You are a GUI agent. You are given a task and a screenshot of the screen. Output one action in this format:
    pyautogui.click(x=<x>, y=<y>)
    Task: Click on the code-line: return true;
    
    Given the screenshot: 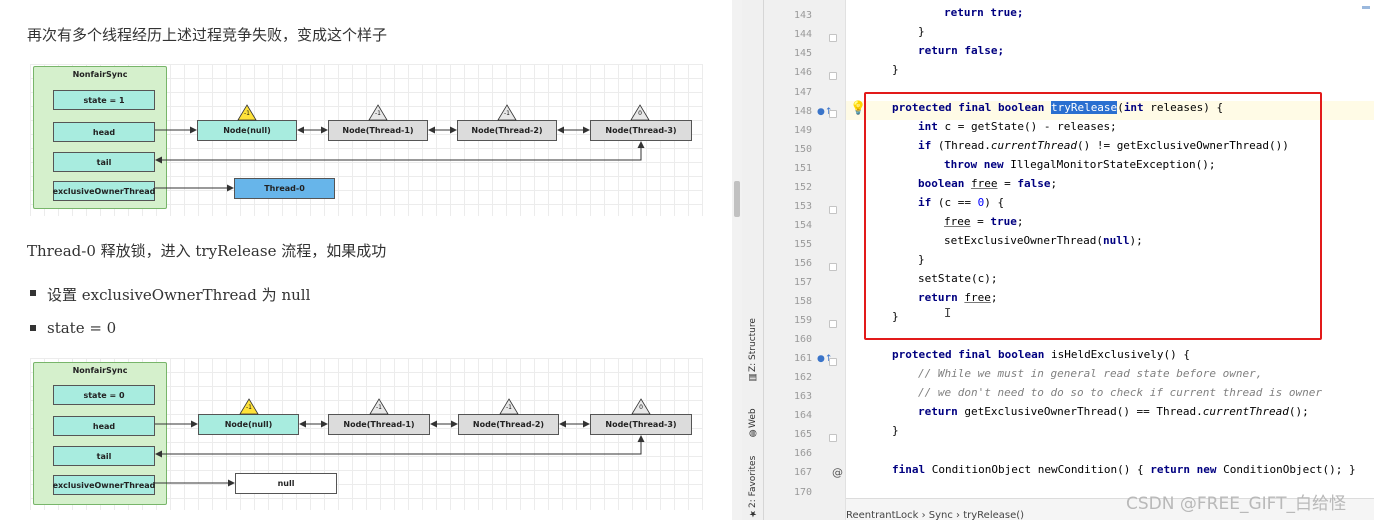 What is the action you would take?
    pyautogui.click(x=984, y=12)
    